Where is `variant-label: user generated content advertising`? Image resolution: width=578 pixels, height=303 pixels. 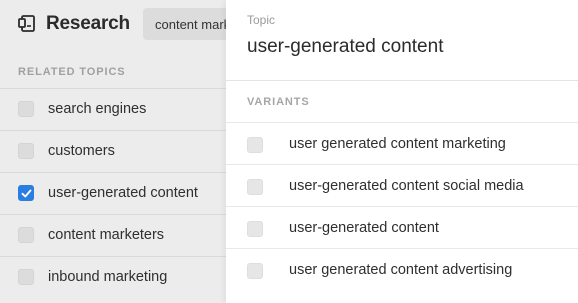
variant-label: user generated content advertising is located at coordinates (401, 270).